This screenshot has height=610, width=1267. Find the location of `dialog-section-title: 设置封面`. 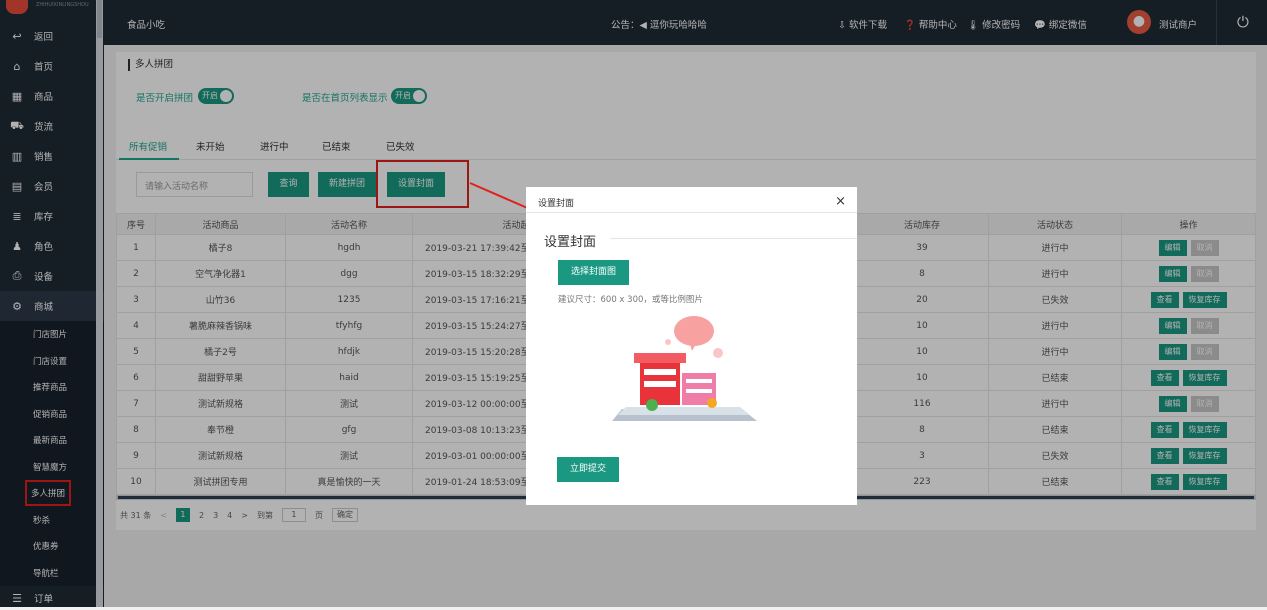

dialog-section-title: 设置封面 is located at coordinates (570, 242).